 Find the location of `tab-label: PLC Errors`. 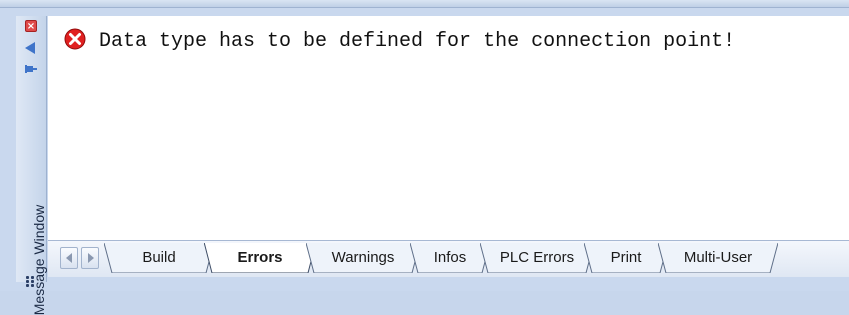

tab-label: PLC Errors is located at coordinates (537, 257).